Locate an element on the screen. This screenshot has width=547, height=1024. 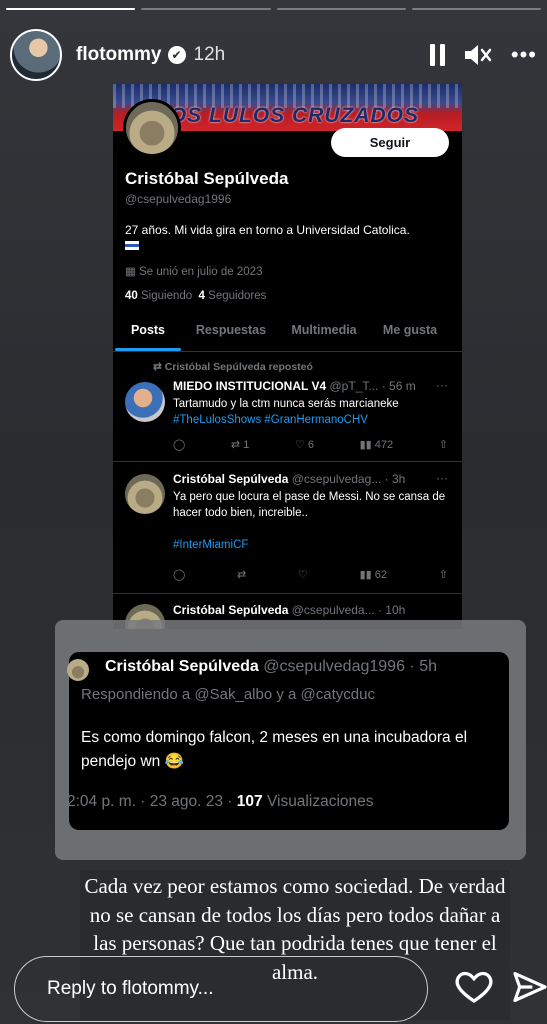
quoted-tweet-avatar is located at coordinates (78, 670).